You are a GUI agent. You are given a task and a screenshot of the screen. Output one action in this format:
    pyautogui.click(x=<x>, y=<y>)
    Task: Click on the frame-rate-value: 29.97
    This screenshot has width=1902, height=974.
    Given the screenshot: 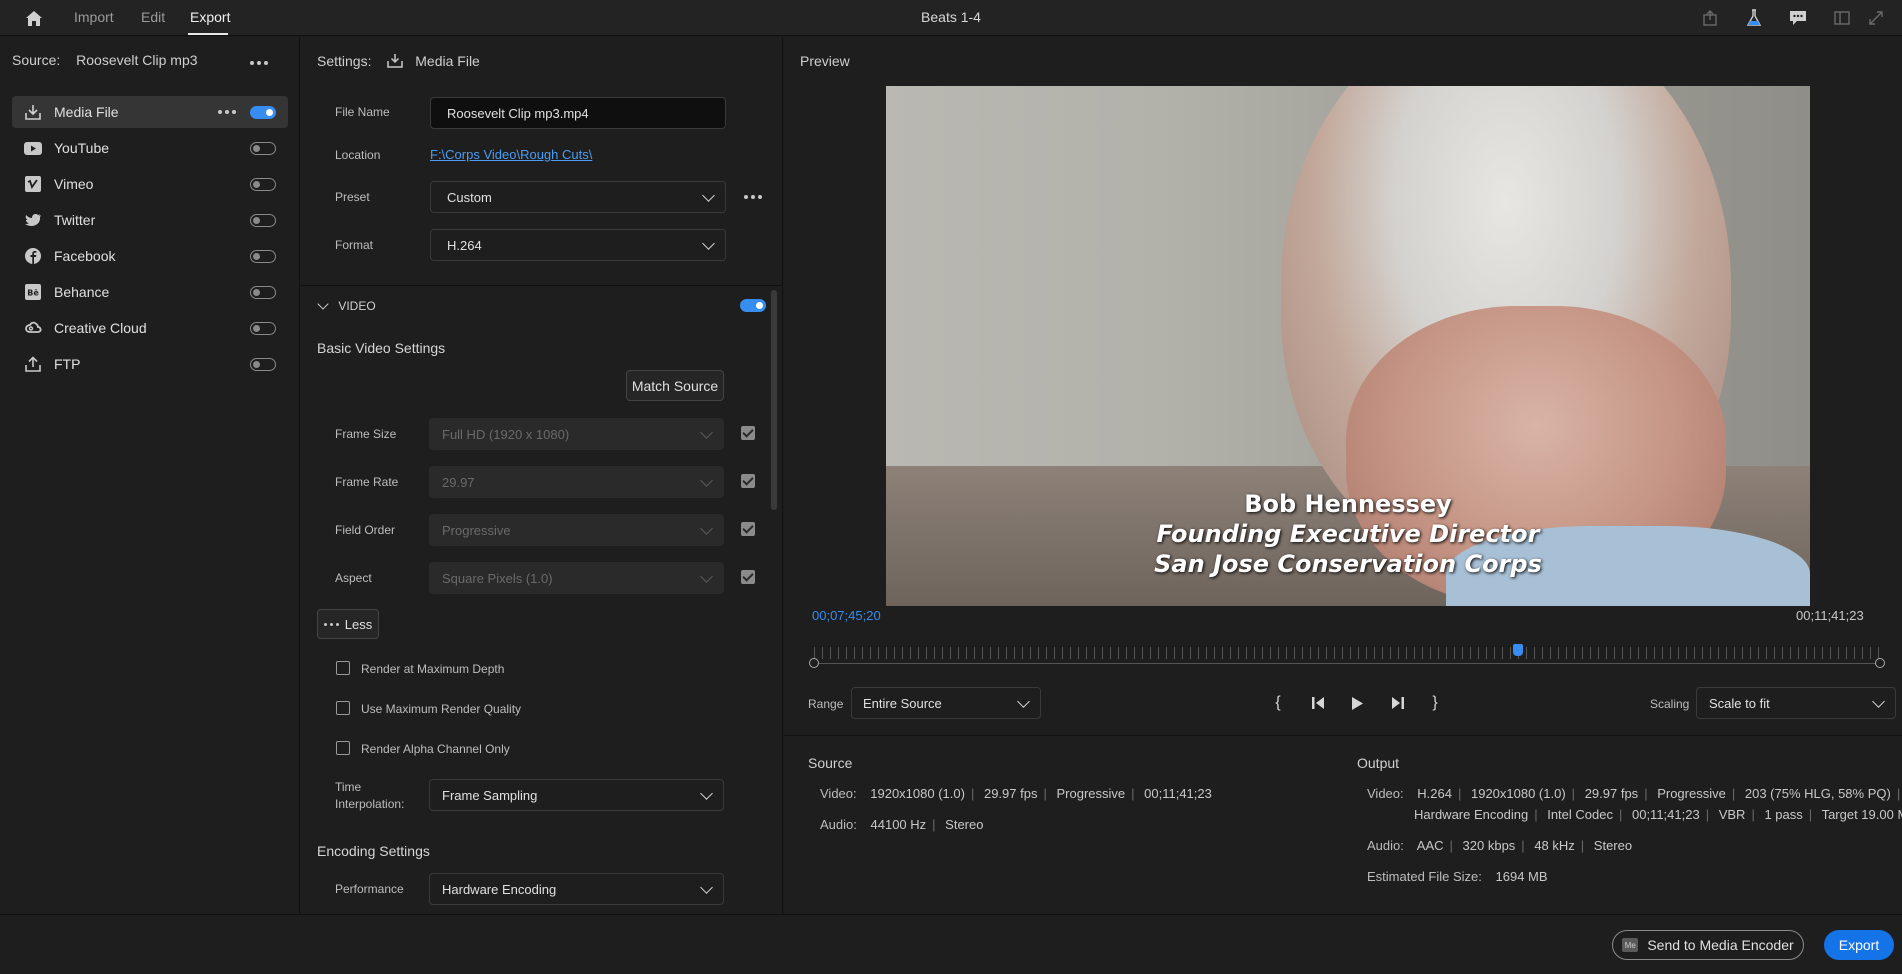 What is the action you would take?
    pyautogui.click(x=458, y=482)
    